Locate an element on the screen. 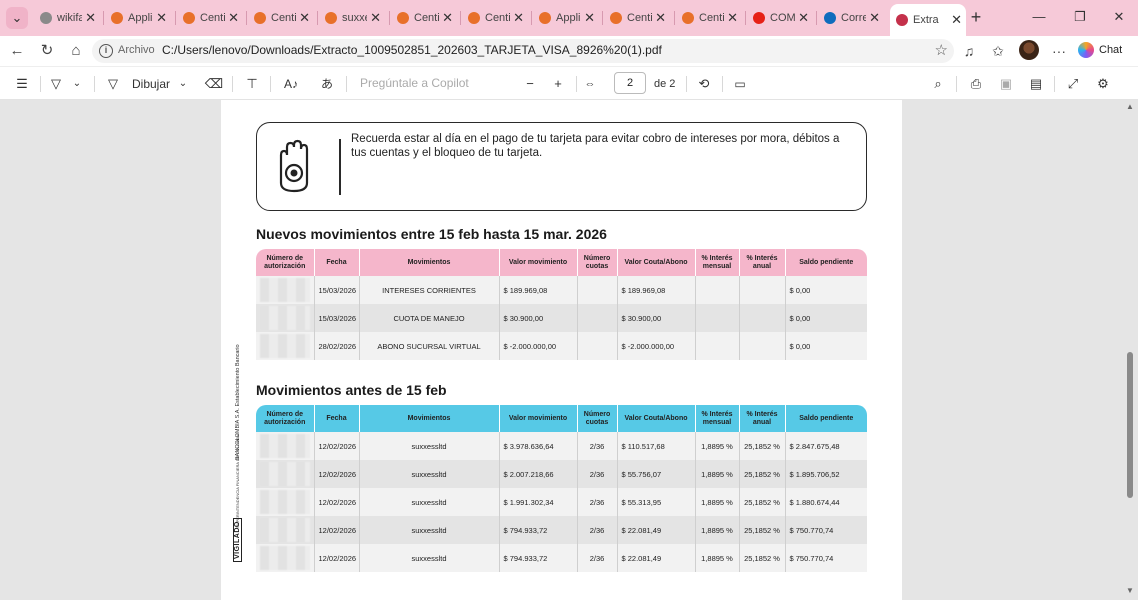 The height and width of the screenshot is (600, 1138). restore-icon: ❐ is located at coordinates (1080, 17).